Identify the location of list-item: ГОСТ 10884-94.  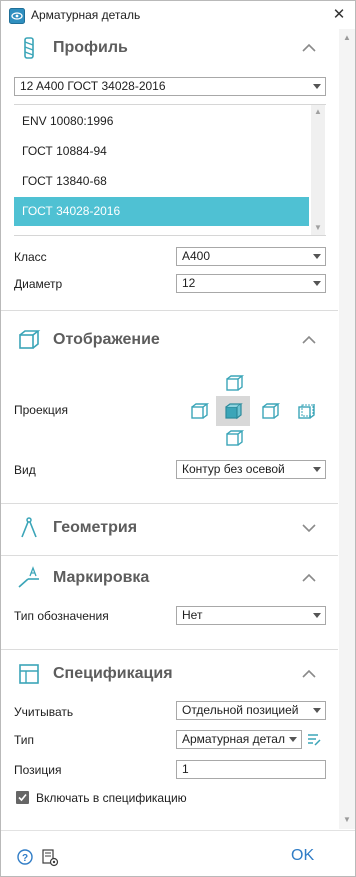
(161, 151).